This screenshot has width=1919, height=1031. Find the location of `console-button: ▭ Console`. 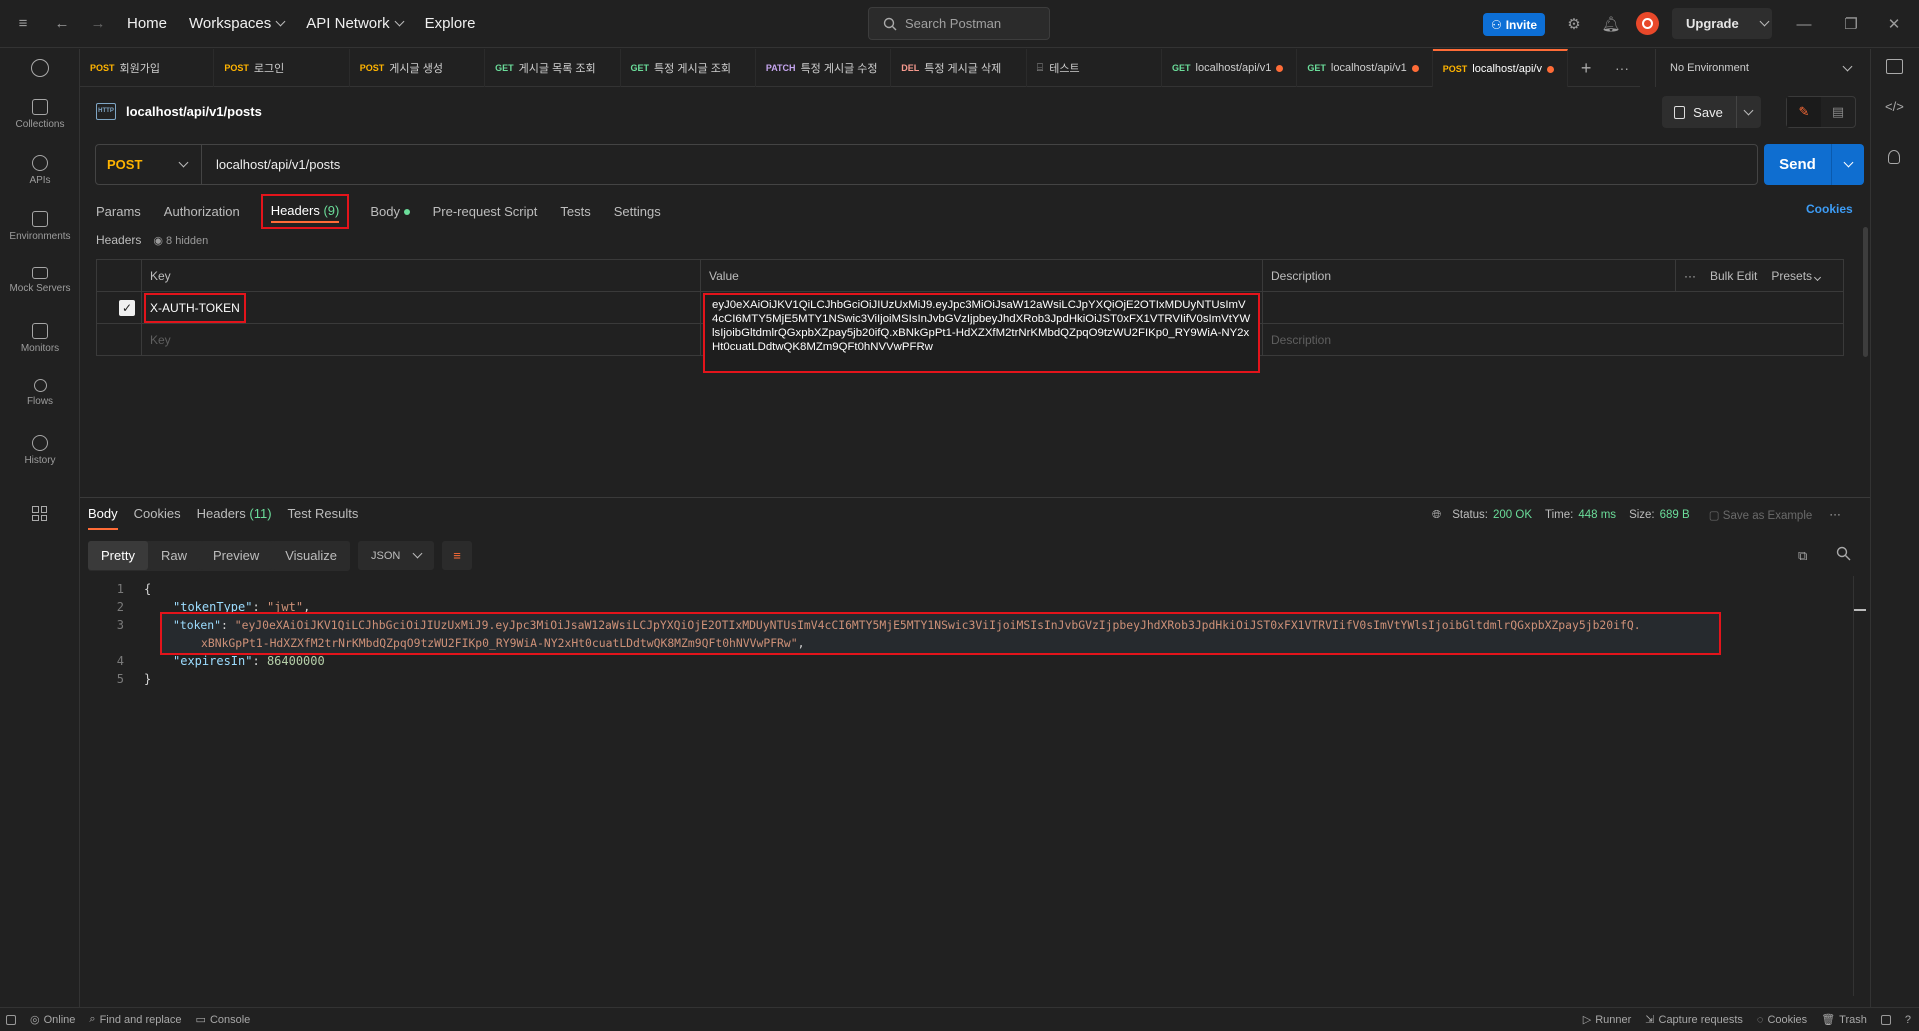

console-button: ▭ Console is located at coordinates (223, 1020).